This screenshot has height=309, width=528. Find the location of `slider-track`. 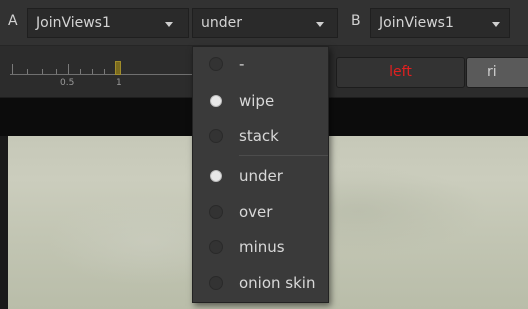

slider-track is located at coordinates (101, 74).